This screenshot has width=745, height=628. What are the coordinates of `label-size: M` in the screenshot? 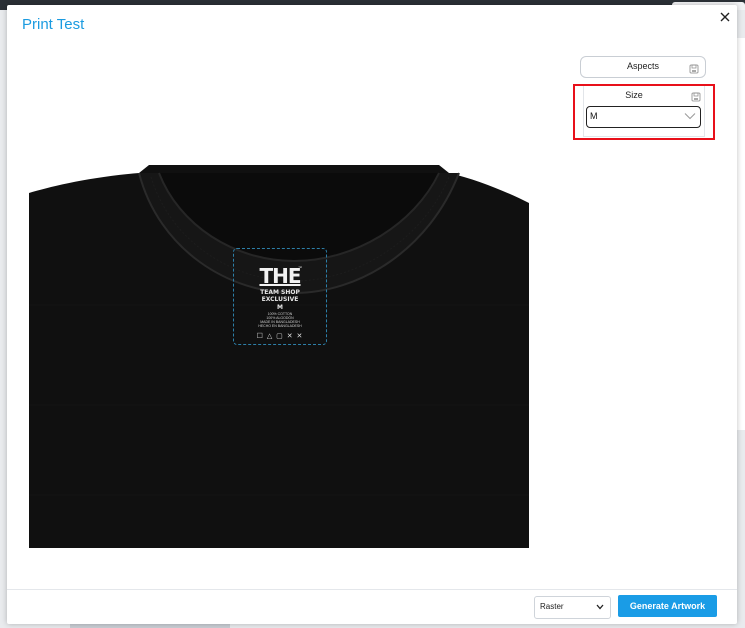 It's located at (280, 307).